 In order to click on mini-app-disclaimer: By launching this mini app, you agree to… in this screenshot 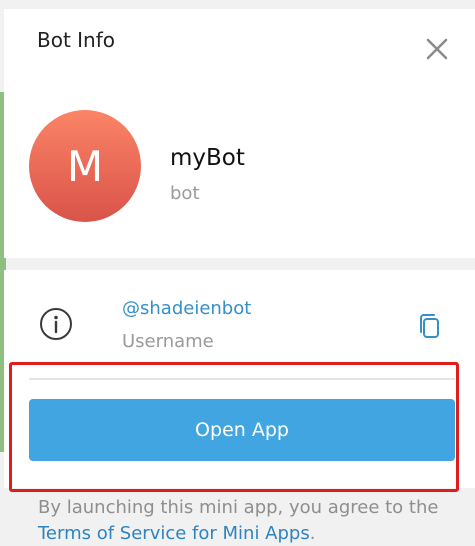, I will do `click(253, 520)`.